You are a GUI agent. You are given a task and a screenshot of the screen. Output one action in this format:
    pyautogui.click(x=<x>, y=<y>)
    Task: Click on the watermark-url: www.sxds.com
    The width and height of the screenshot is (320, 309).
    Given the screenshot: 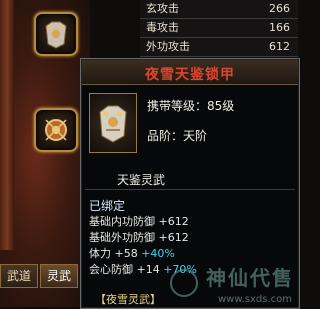 What is the action you would take?
    pyautogui.click(x=254, y=299)
    